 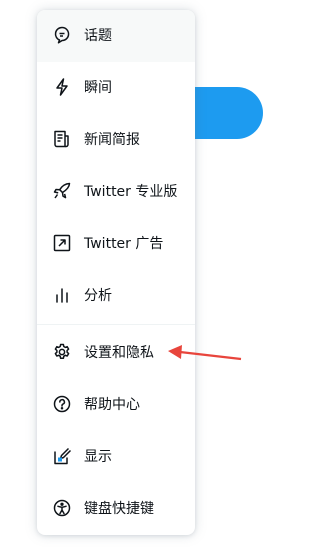 I want to click on menu-item-label: 键盘快捷键, so click(x=119, y=509).